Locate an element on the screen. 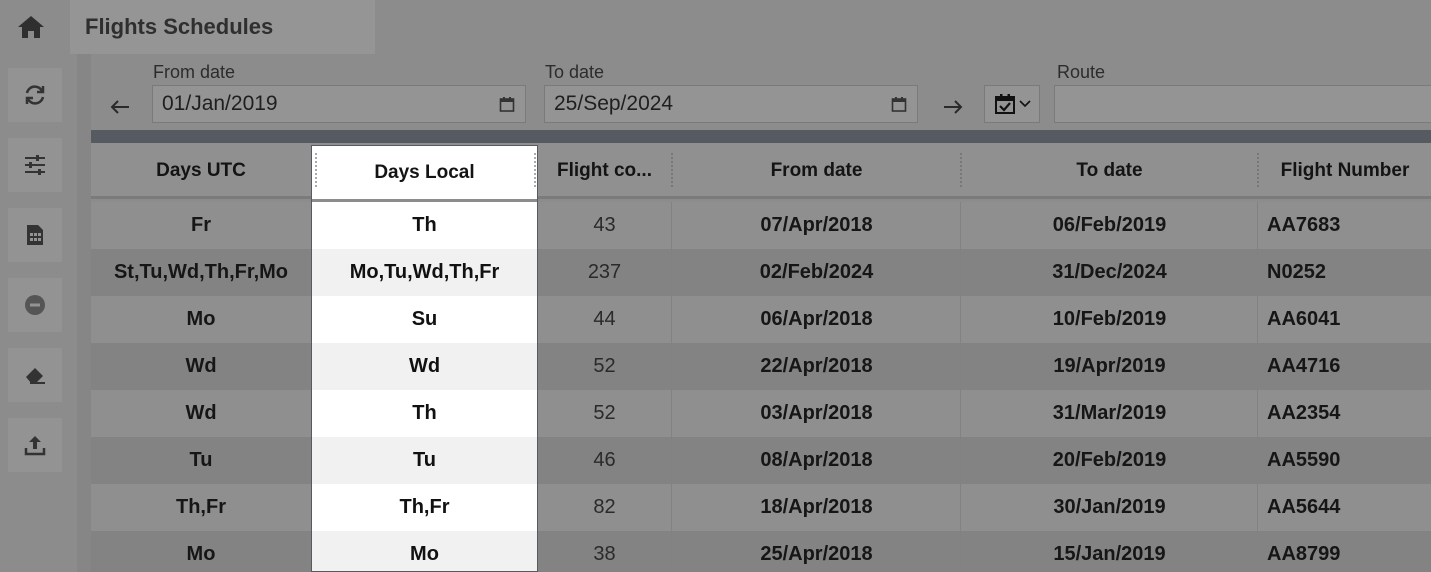  home-button is located at coordinates (31, 27).